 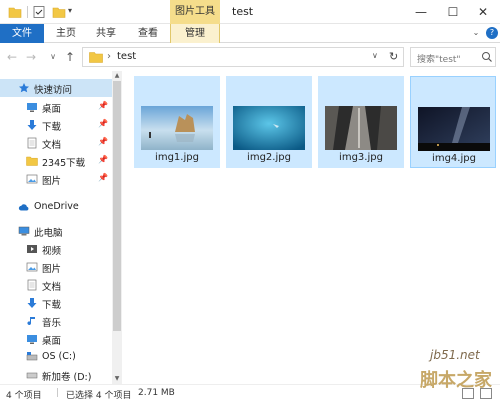 I want to click on computer-icon, so click(x=24, y=231).